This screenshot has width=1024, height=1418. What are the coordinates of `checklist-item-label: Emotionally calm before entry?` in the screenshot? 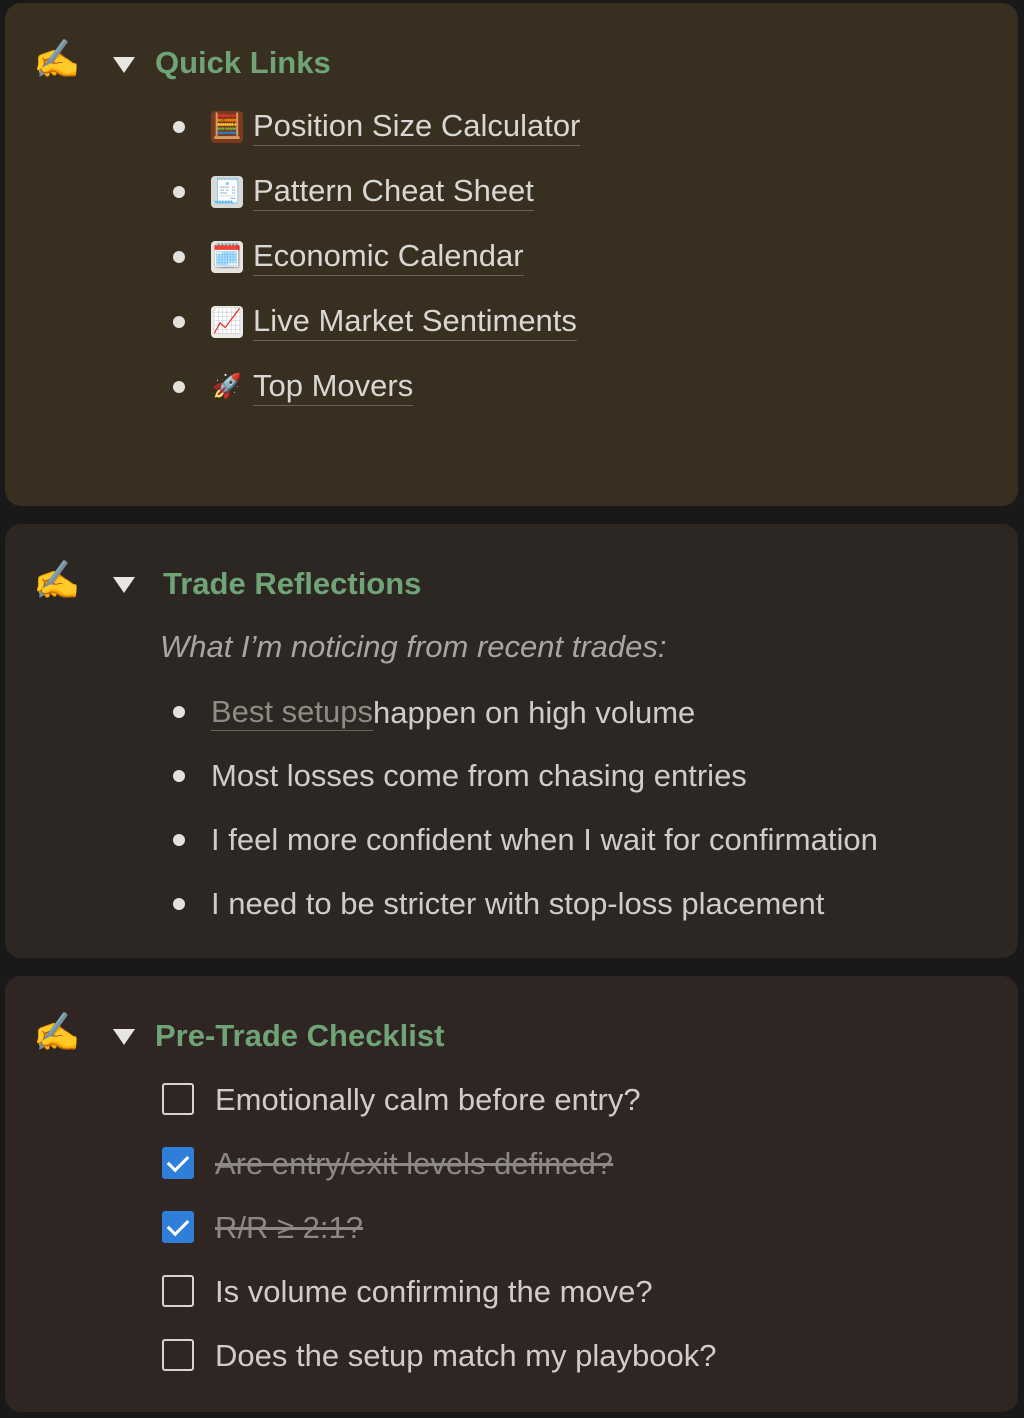 It's located at (428, 1099).